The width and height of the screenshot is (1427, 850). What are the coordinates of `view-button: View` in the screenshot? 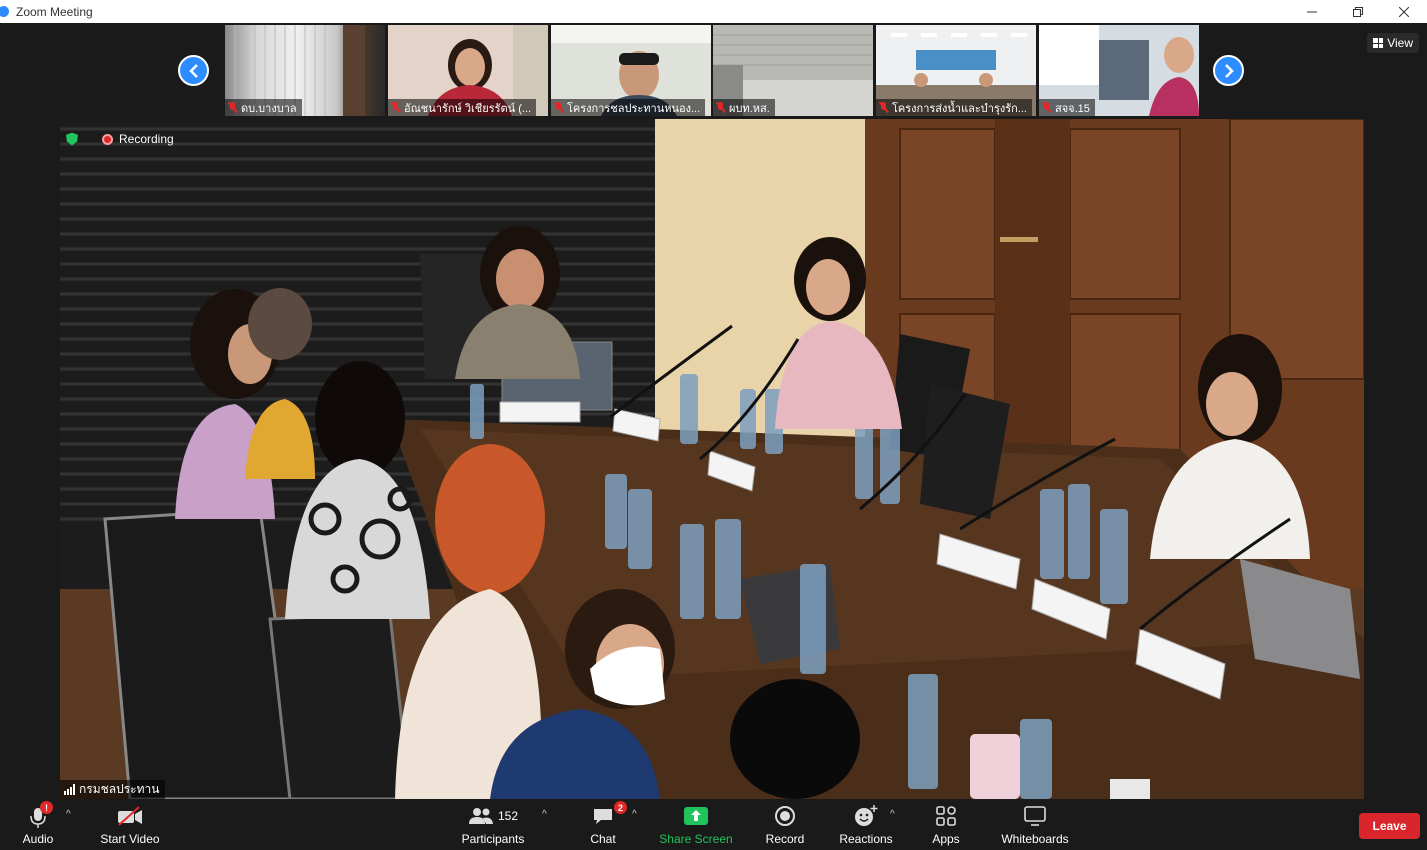 It's located at (1393, 43).